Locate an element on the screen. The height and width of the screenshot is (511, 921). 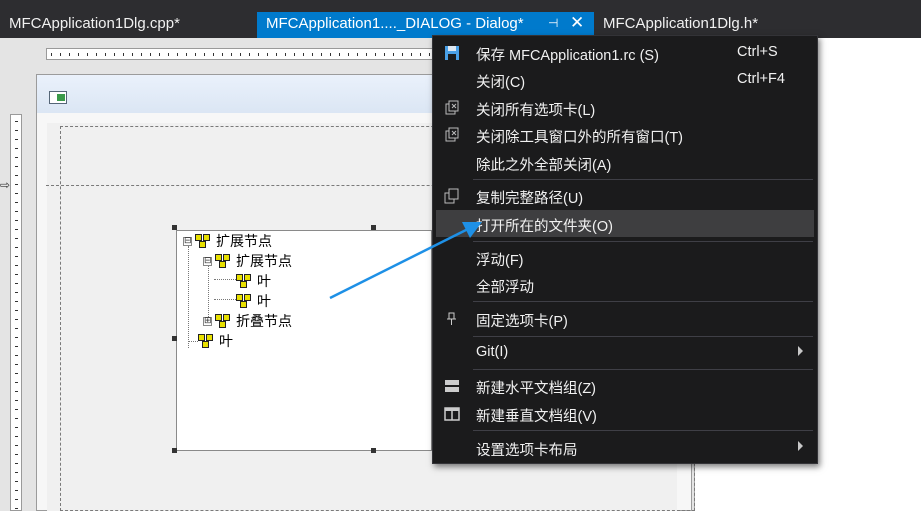
menu-item-shortcut: Ctrl+F4 is located at coordinates (761, 79).